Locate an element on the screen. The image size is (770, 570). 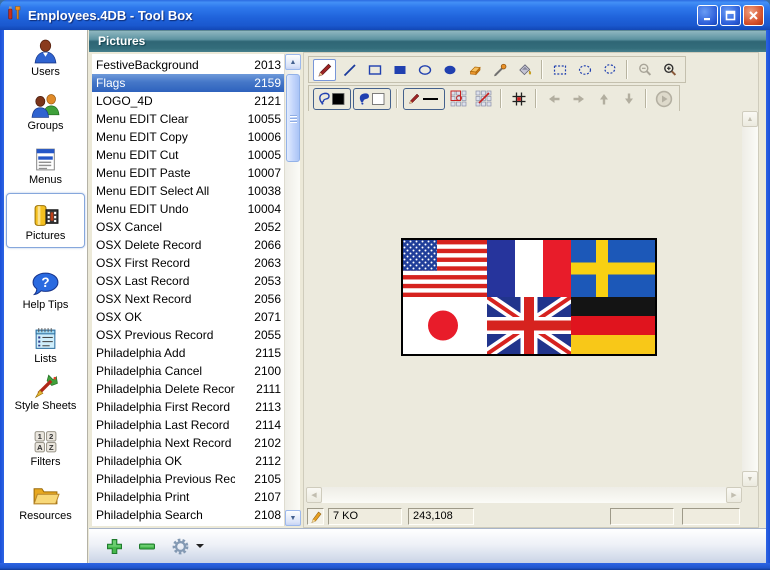
picture-id: 2056 is located at coordinates (267, 299).